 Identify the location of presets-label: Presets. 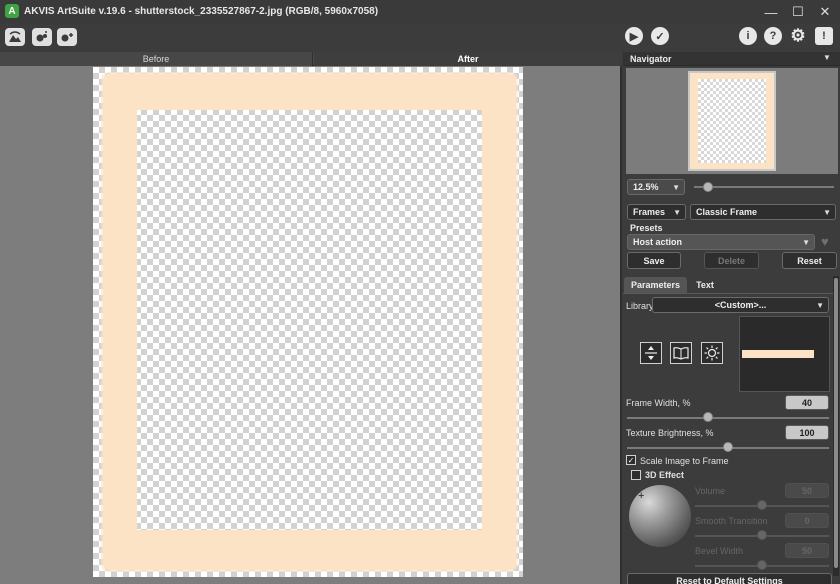
(646, 228).